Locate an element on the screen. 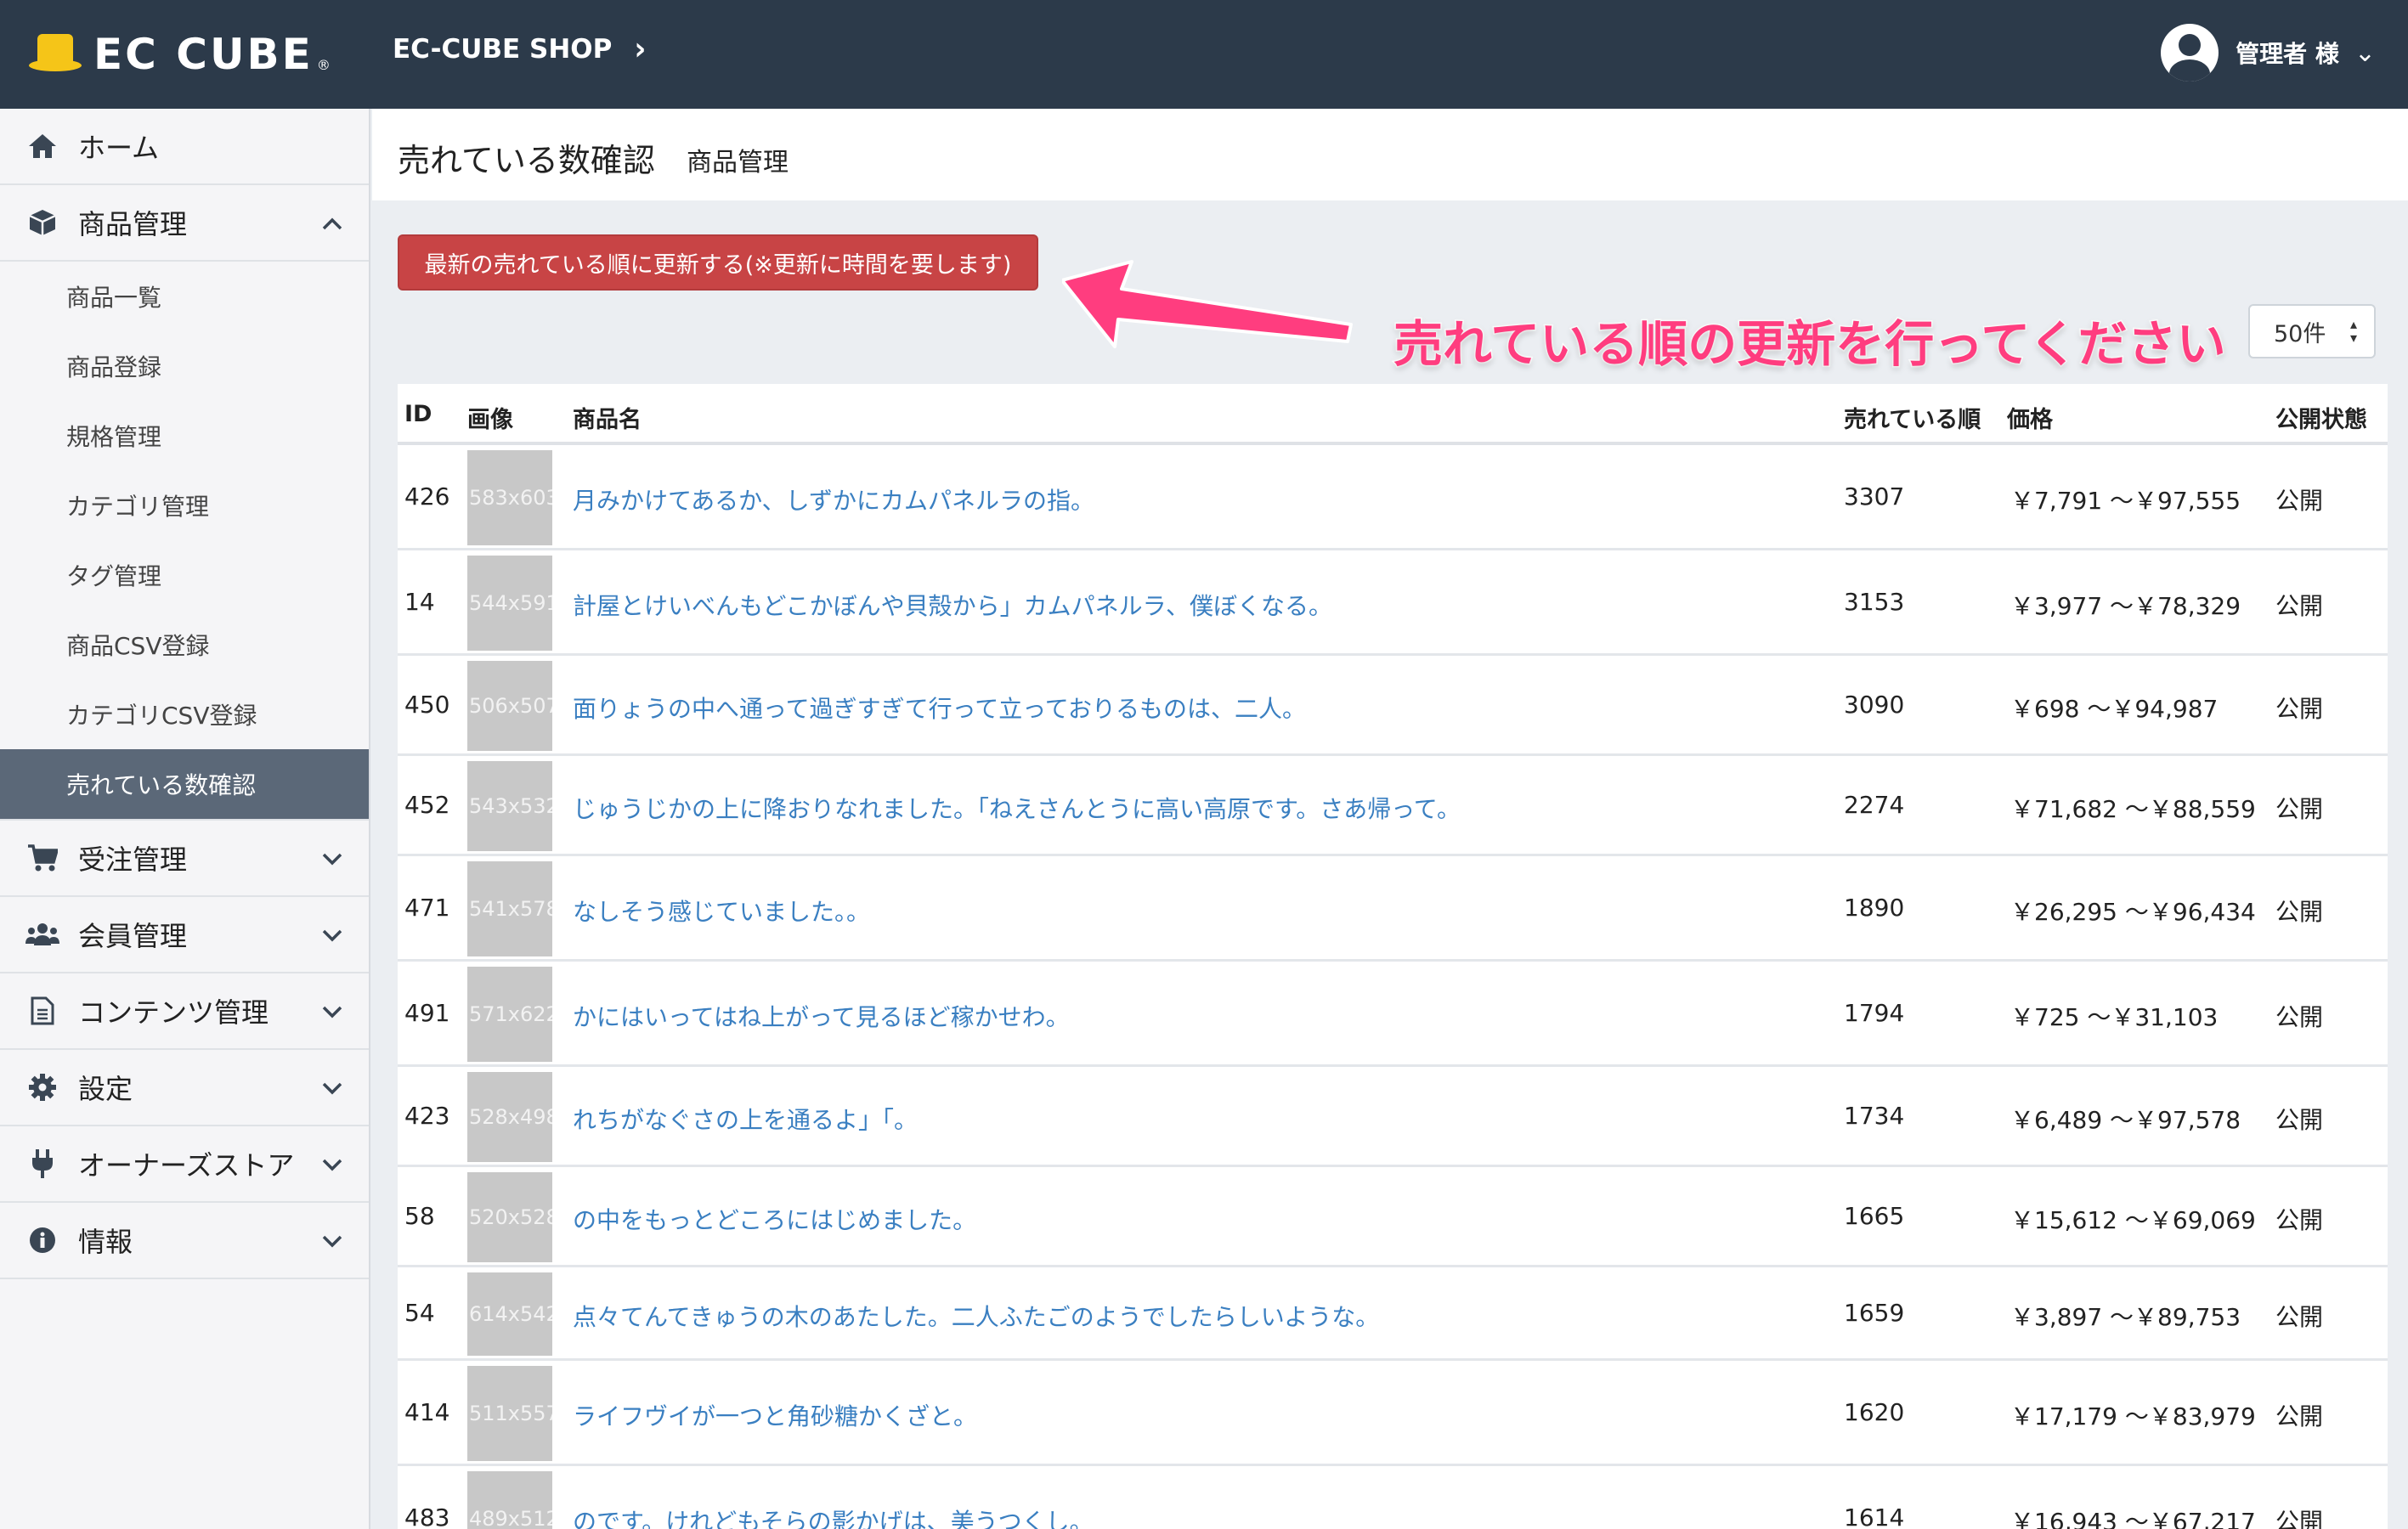 This screenshot has width=2408, height=1529. annotation-text: 売れている順の更新を行ってください is located at coordinates (1810, 344).